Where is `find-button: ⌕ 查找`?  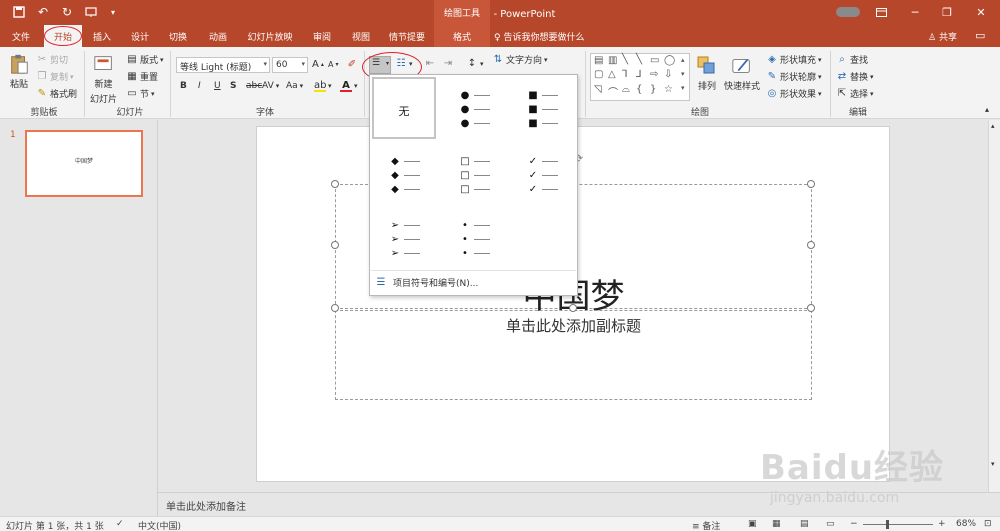 find-button: ⌕ 查找 is located at coordinates (852, 60).